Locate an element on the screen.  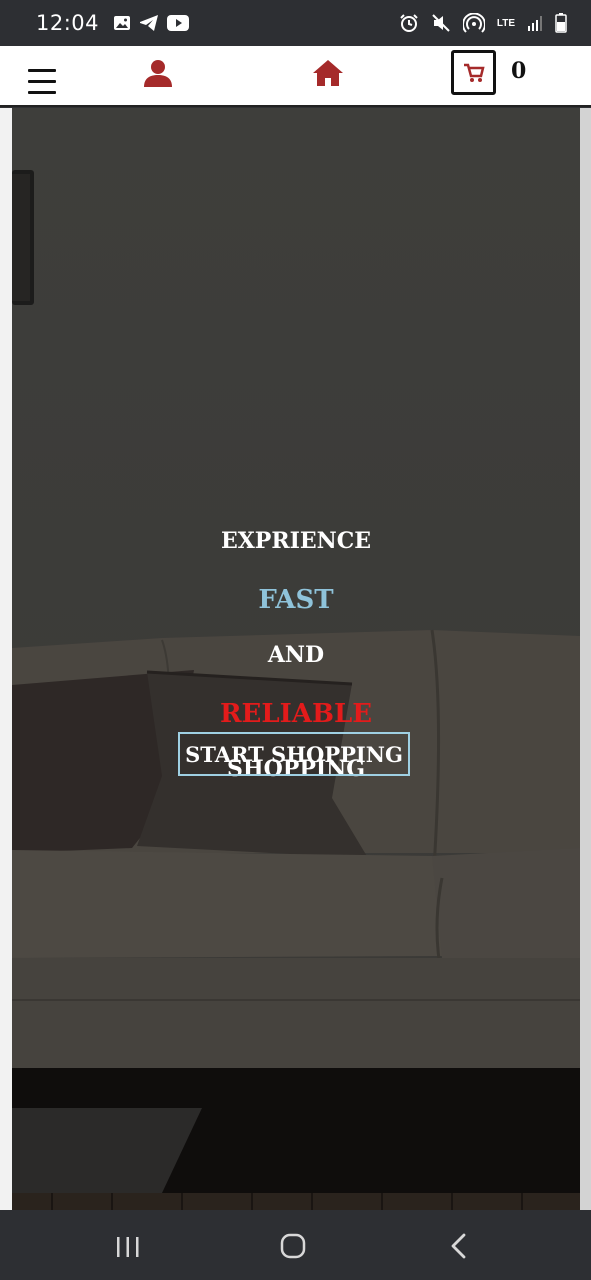
page-margin is located at coordinates (6, 659).